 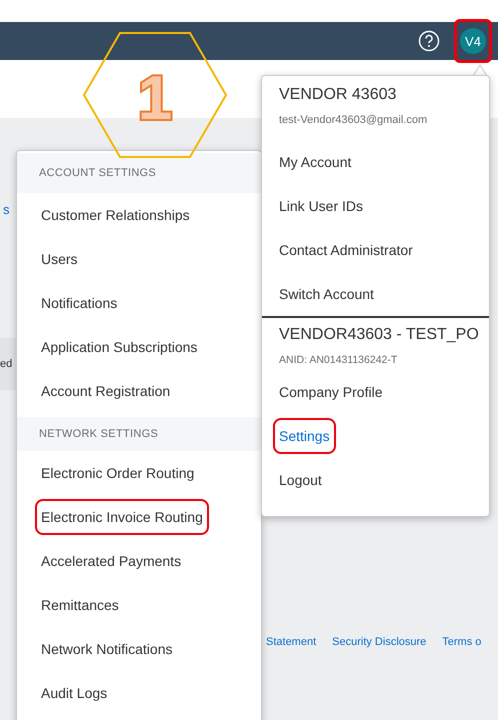 What do you see at coordinates (79, 303) in the screenshot?
I see `menu-item: Notifications` at bounding box center [79, 303].